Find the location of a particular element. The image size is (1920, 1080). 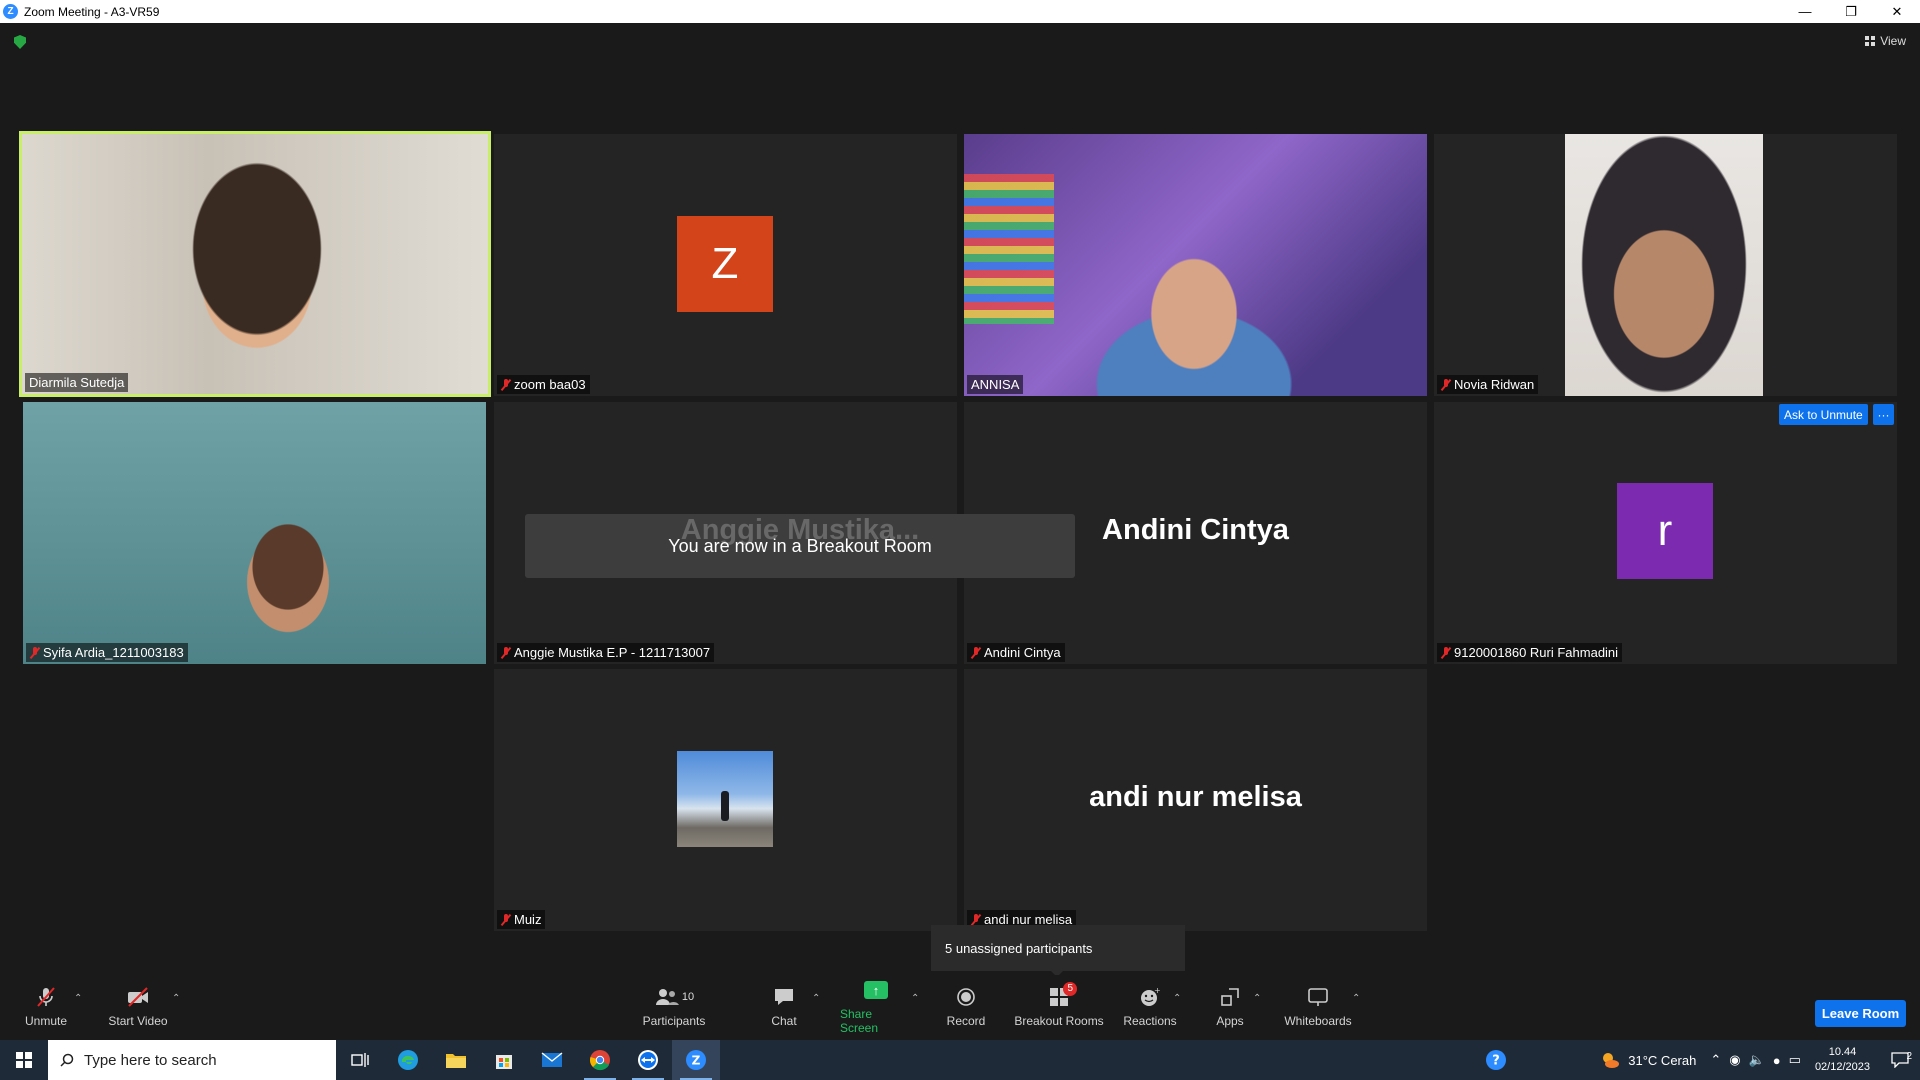

weather-text: 31°C Cerah is located at coordinates (1662, 1060).